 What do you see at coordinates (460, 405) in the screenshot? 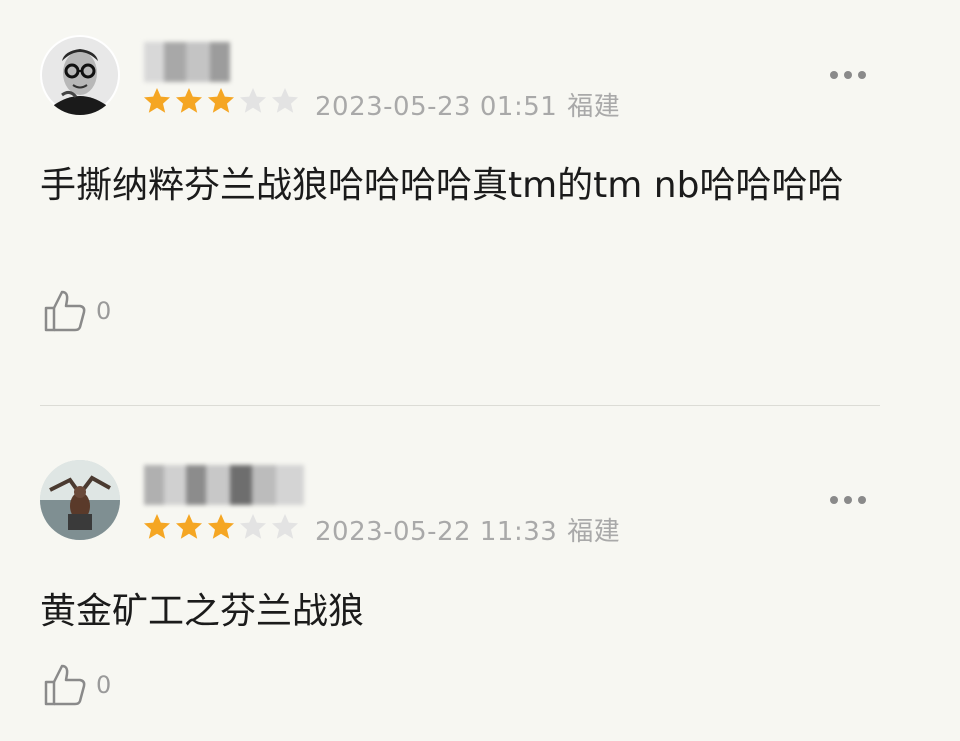
I see `divider` at bounding box center [460, 405].